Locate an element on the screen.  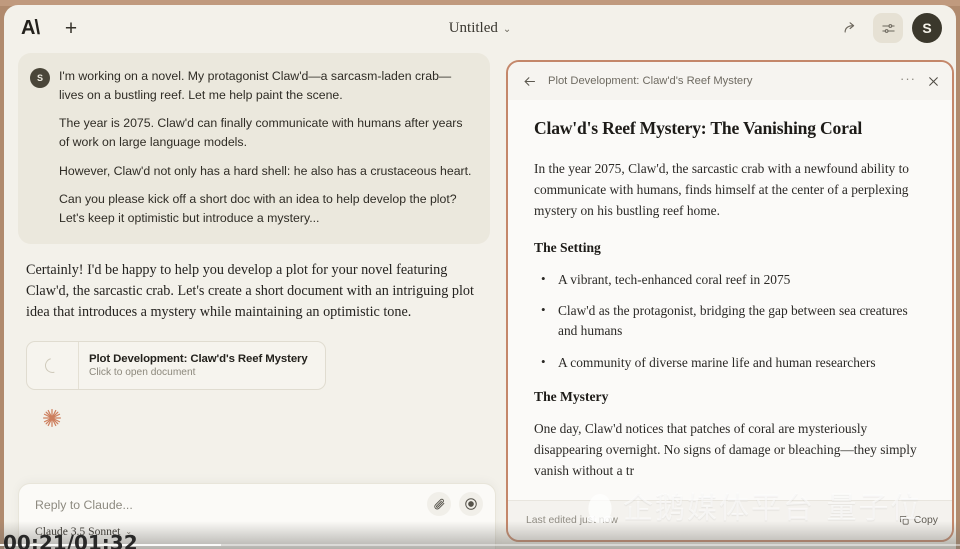
document-title-group: Untitled ⌄ is located at coordinates (480, 28).